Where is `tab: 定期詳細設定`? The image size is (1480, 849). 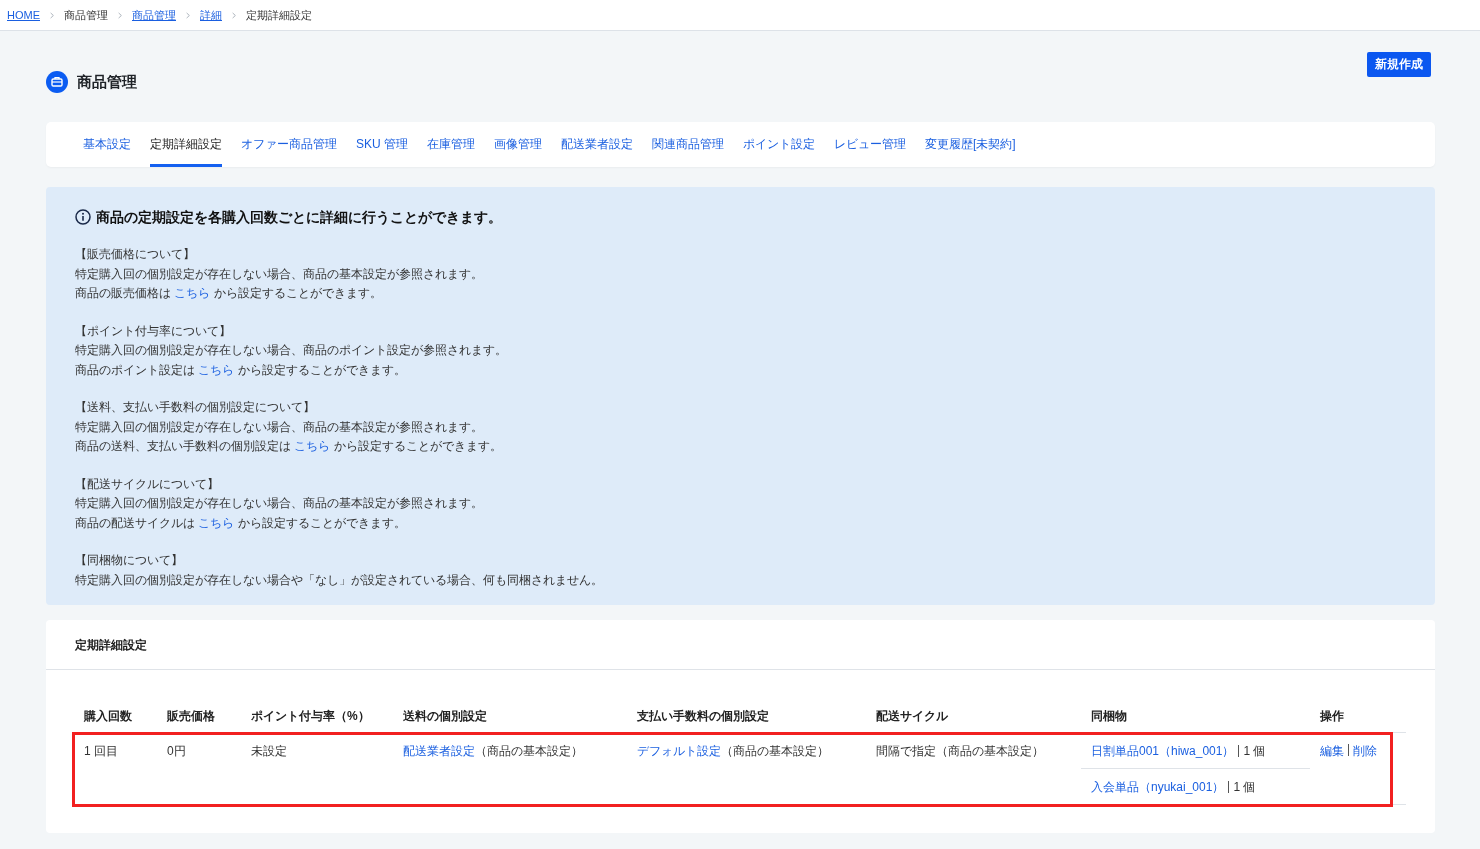
tab: 定期詳細設定 is located at coordinates (186, 144).